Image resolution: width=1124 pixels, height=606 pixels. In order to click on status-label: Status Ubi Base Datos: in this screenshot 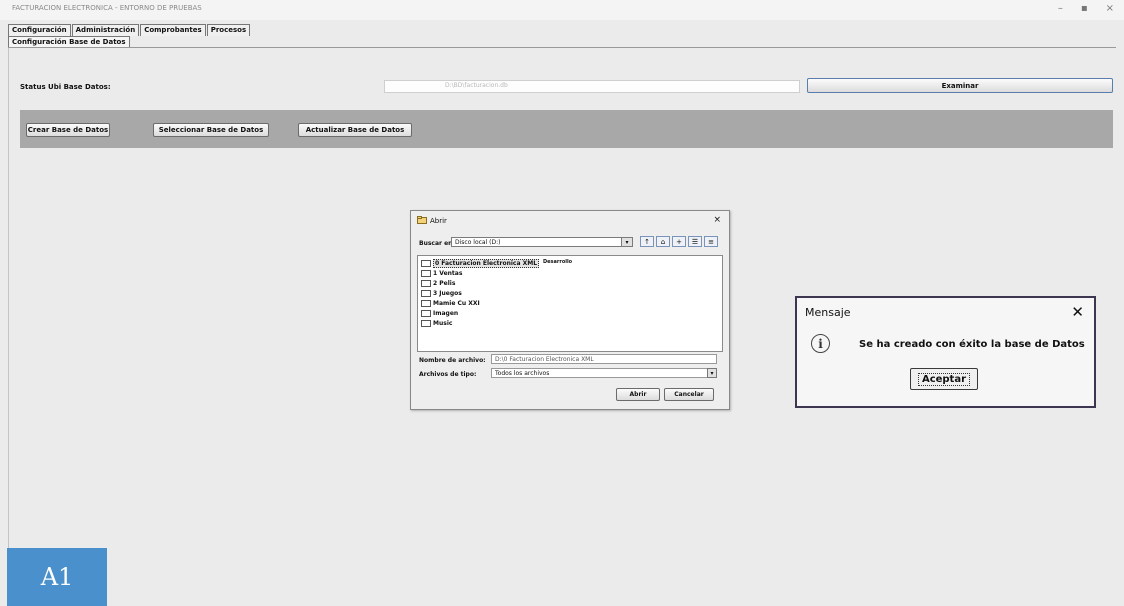, I will do `click(65, 87)`.